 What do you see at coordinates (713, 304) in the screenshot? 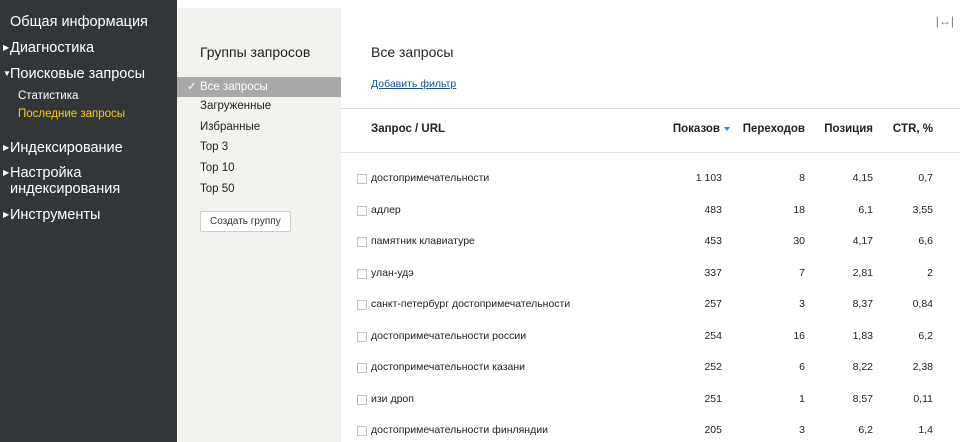
I see `shows-value: 257` at bounding box center [713, 304].